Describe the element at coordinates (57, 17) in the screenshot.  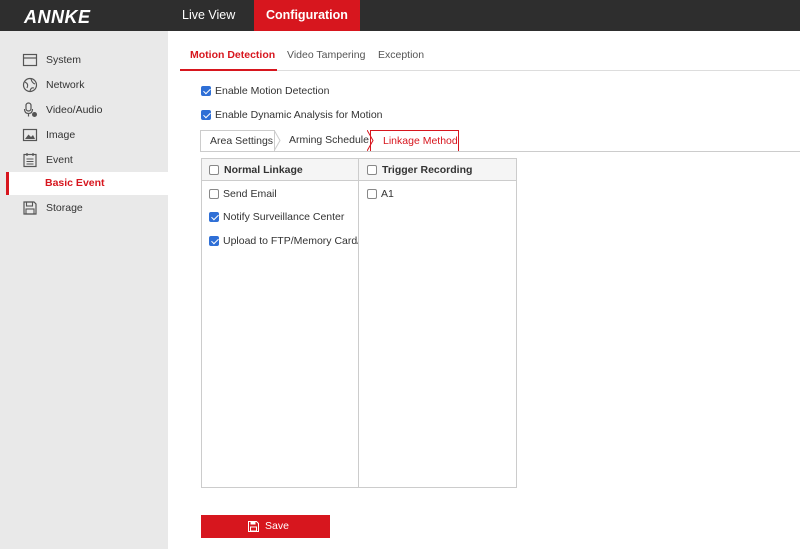
I see `annke-logo: ANNKE` at that location.